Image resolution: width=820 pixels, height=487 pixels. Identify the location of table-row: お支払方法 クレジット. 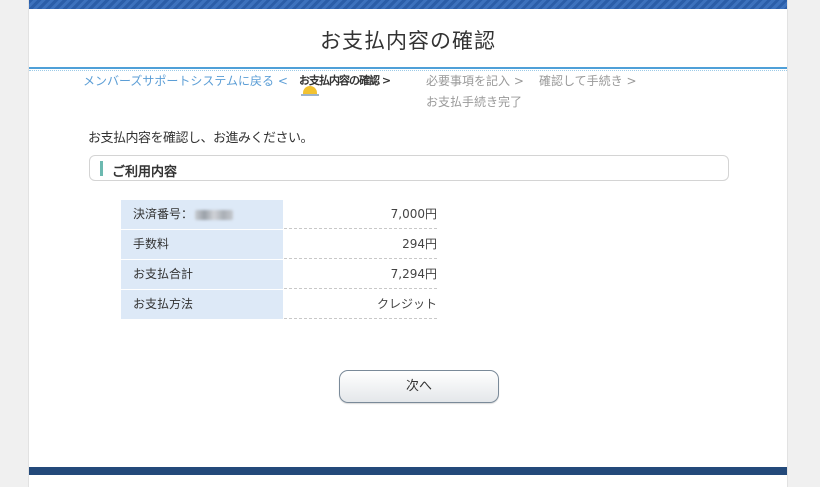
(279, 304).